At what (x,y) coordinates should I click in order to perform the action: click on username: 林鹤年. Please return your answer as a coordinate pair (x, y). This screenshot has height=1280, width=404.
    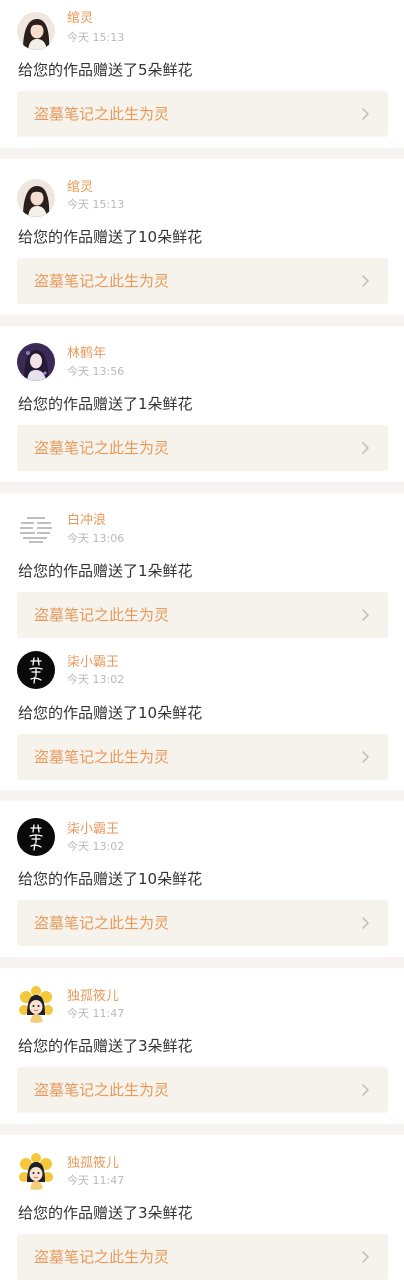
    Looking at the image, I should click on (86, 354).